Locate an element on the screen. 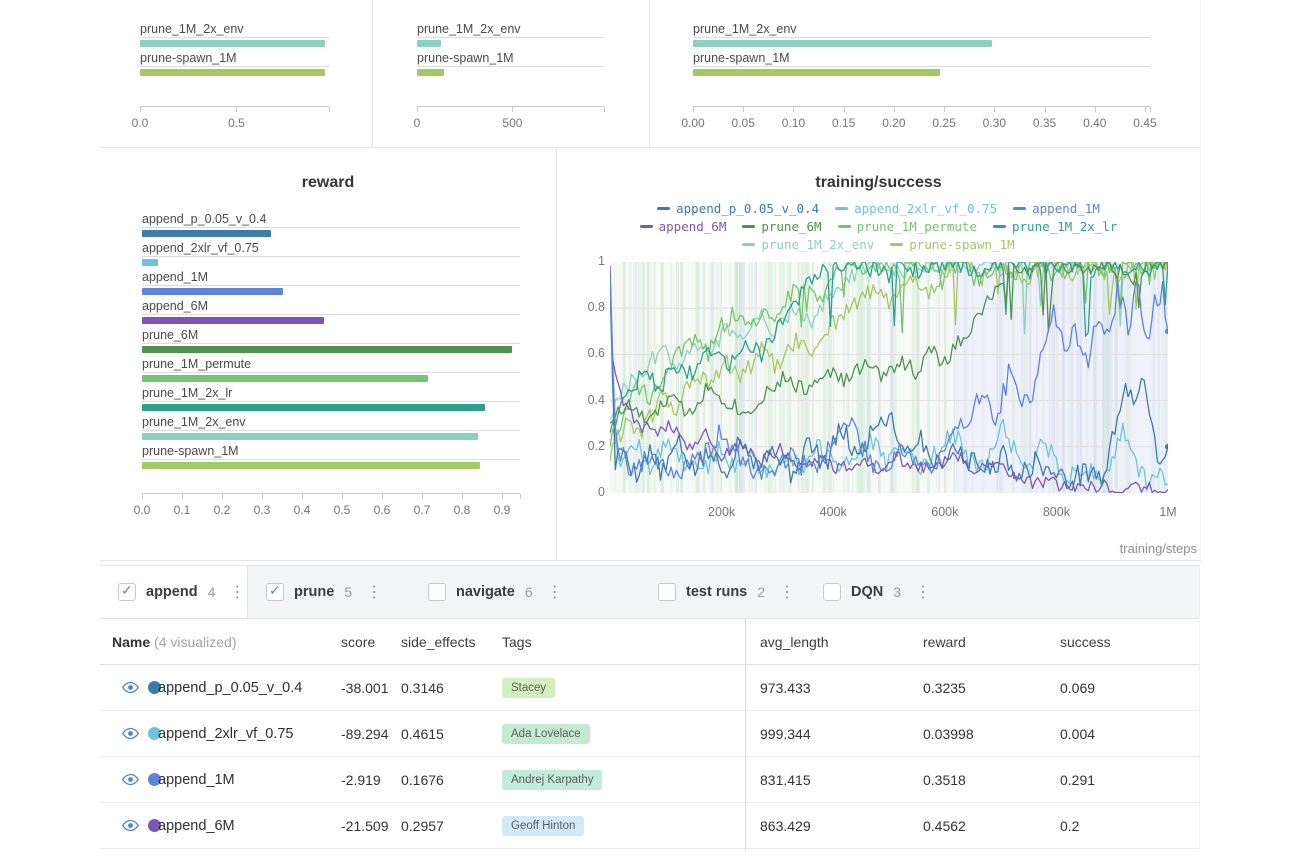 The width and height of the screenshot is (1312, 866). cell-success: 0.291 is located at coordinates (1078, 779).